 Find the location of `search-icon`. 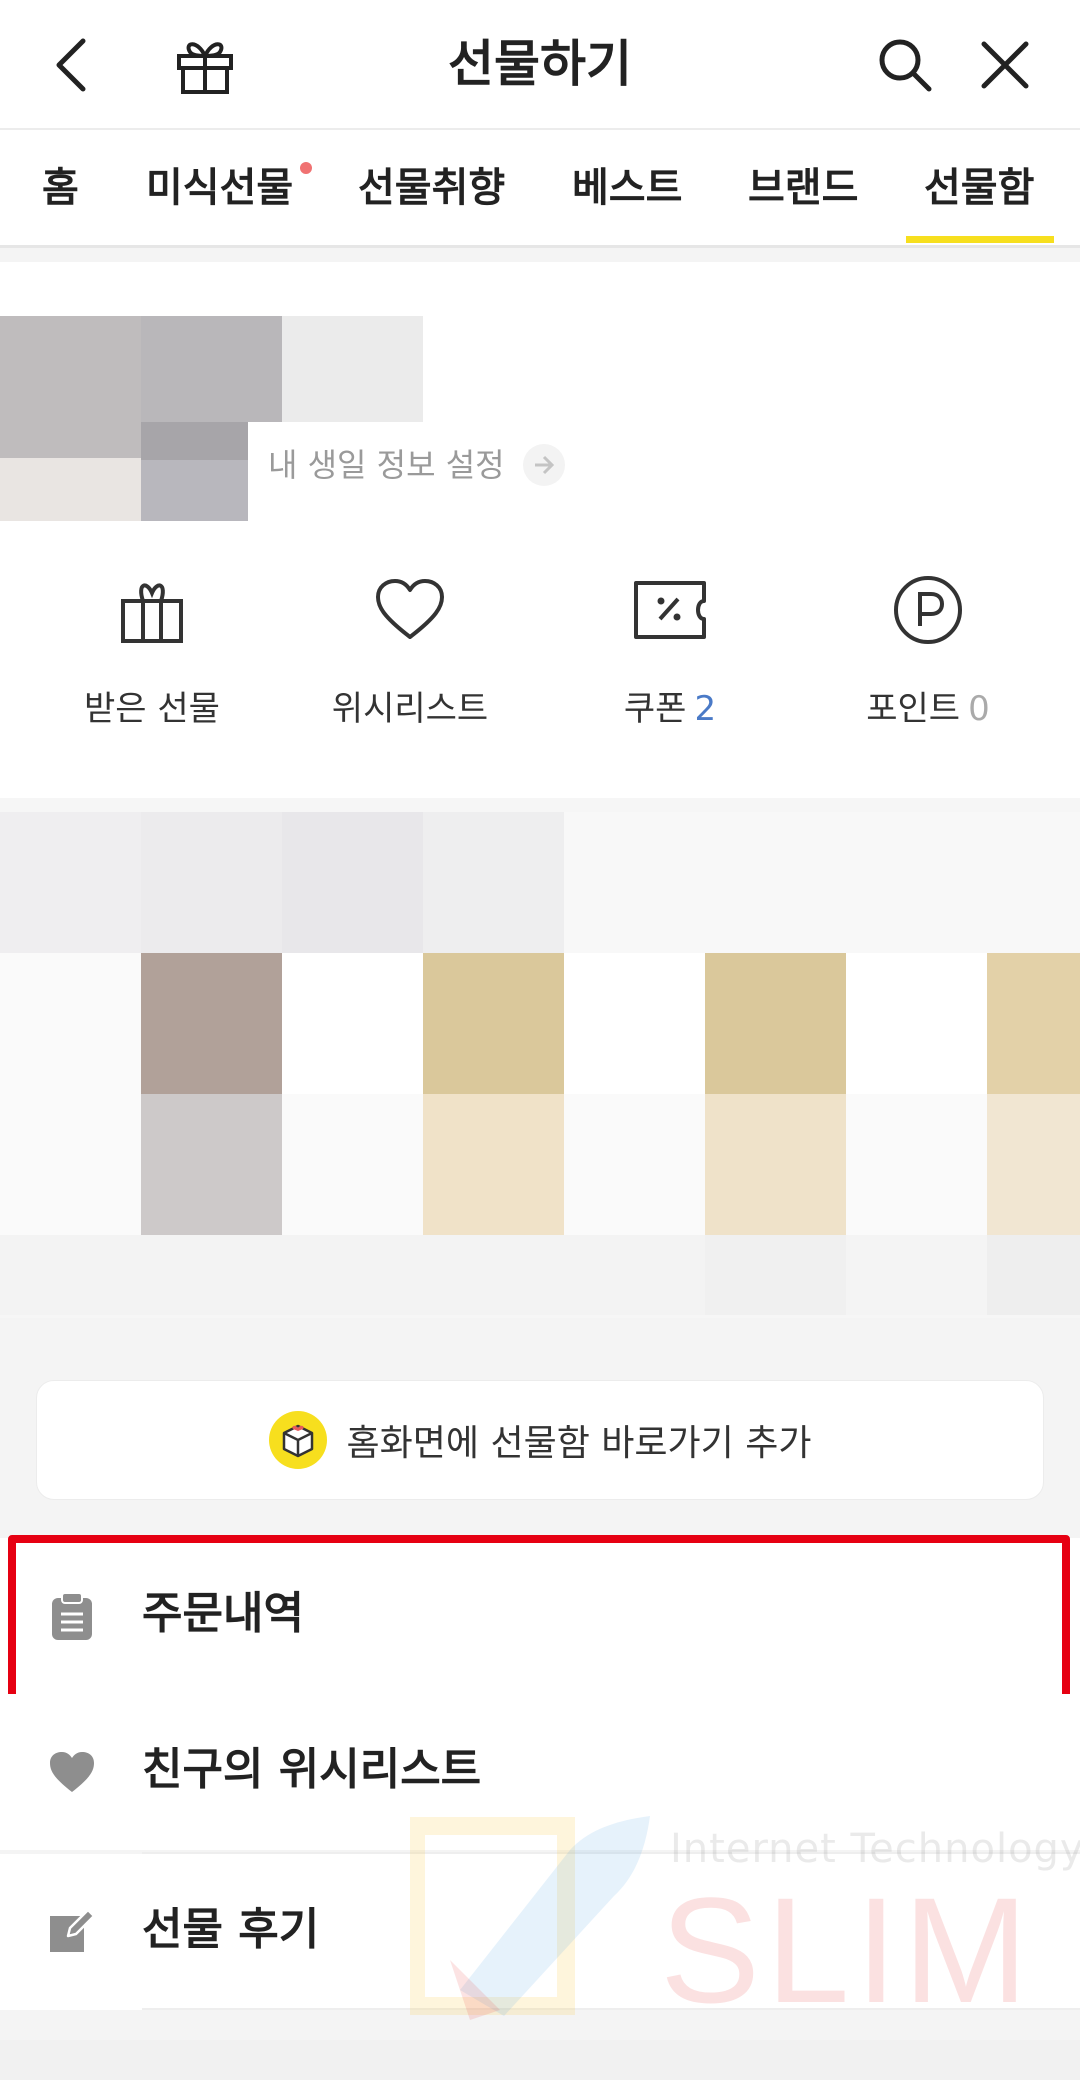

search-icon is located at coordinates (905, 65).